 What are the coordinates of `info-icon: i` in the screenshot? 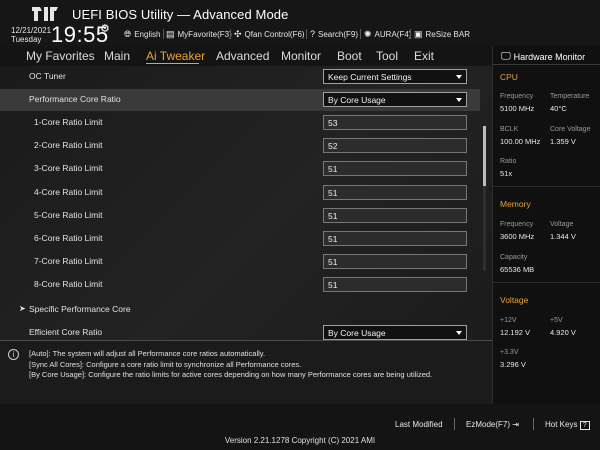 It's located at (13, 354).